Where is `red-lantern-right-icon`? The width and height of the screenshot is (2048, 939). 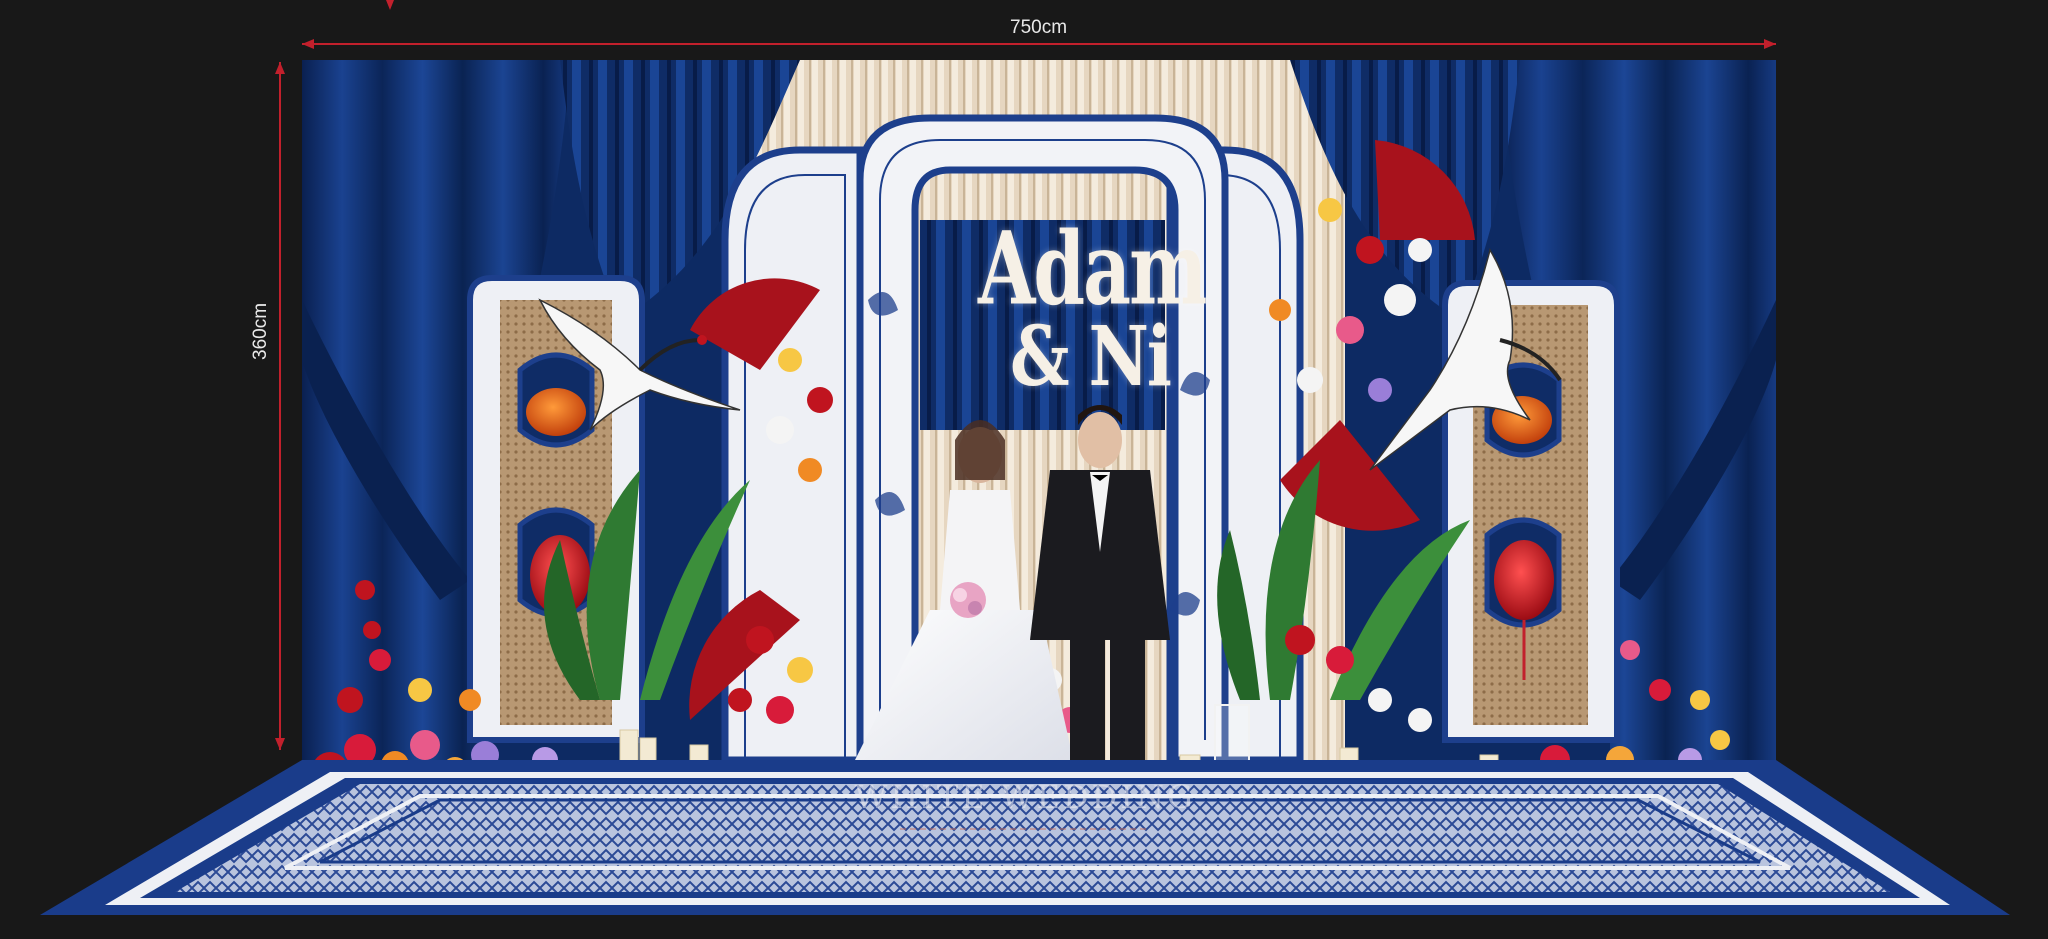 red-lantern-right-icon is located at coordinates (1524, 580).